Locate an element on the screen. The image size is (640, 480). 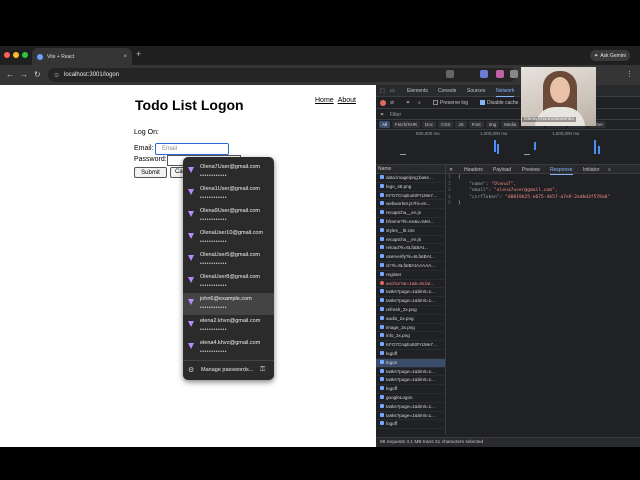
tab-preview: Preview is located at coordinates (531, 170).